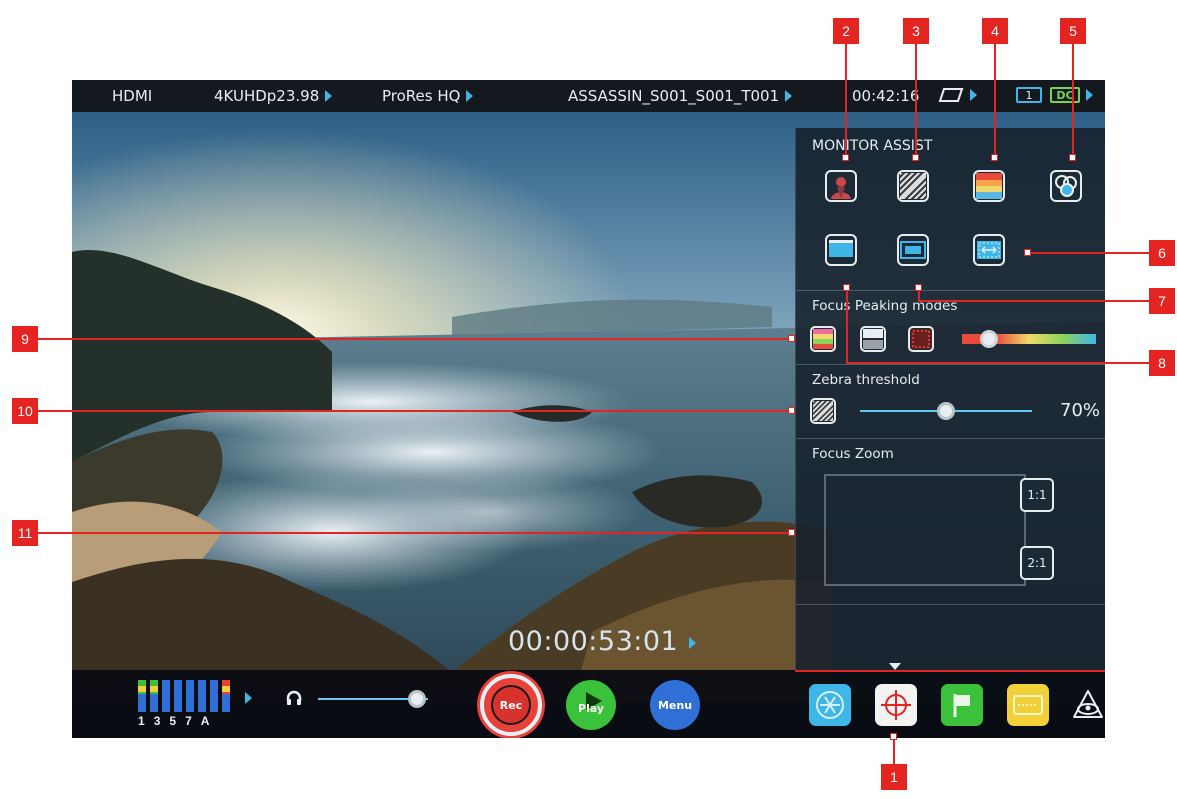 This screenshot has width=1177, height=799. Describe the element at coordinates (25, 339) in the screenshot. I see `callout-9: 9` at that location.